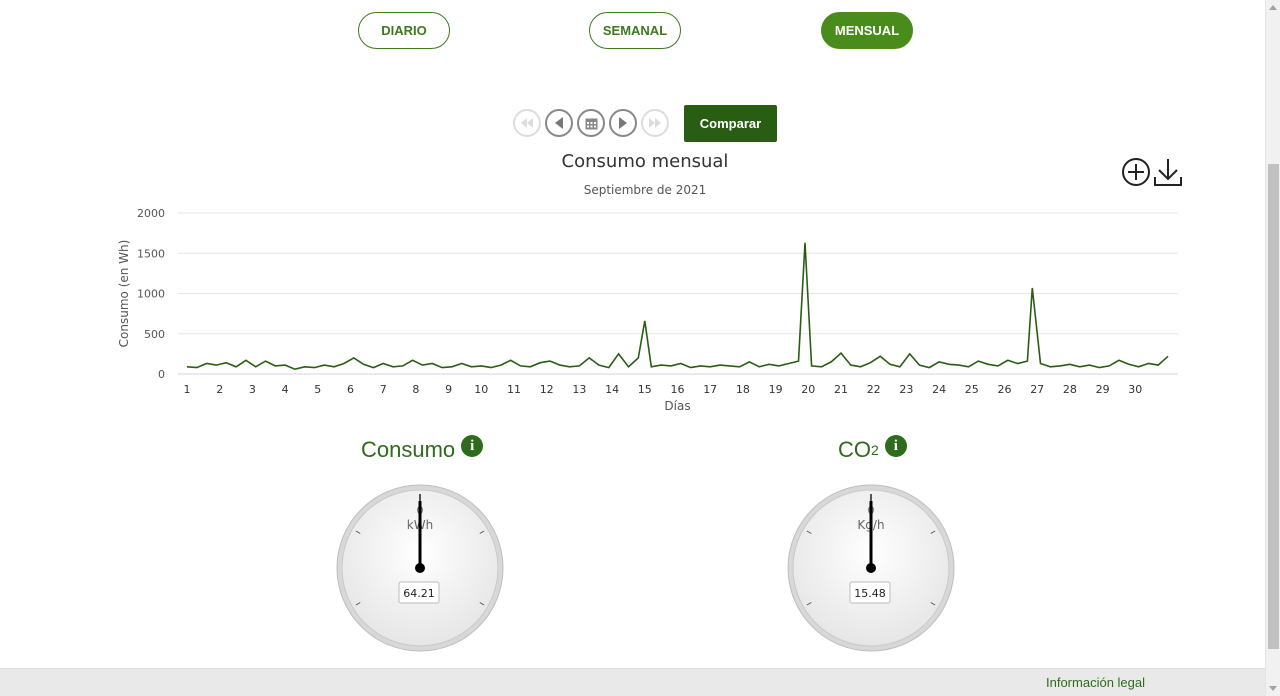 The image size is (1280, 696). What do you see at coordinates (1103, 389) in the screenshot?
I see `x-tick-label: 29` at bounding box center [1103, 389].